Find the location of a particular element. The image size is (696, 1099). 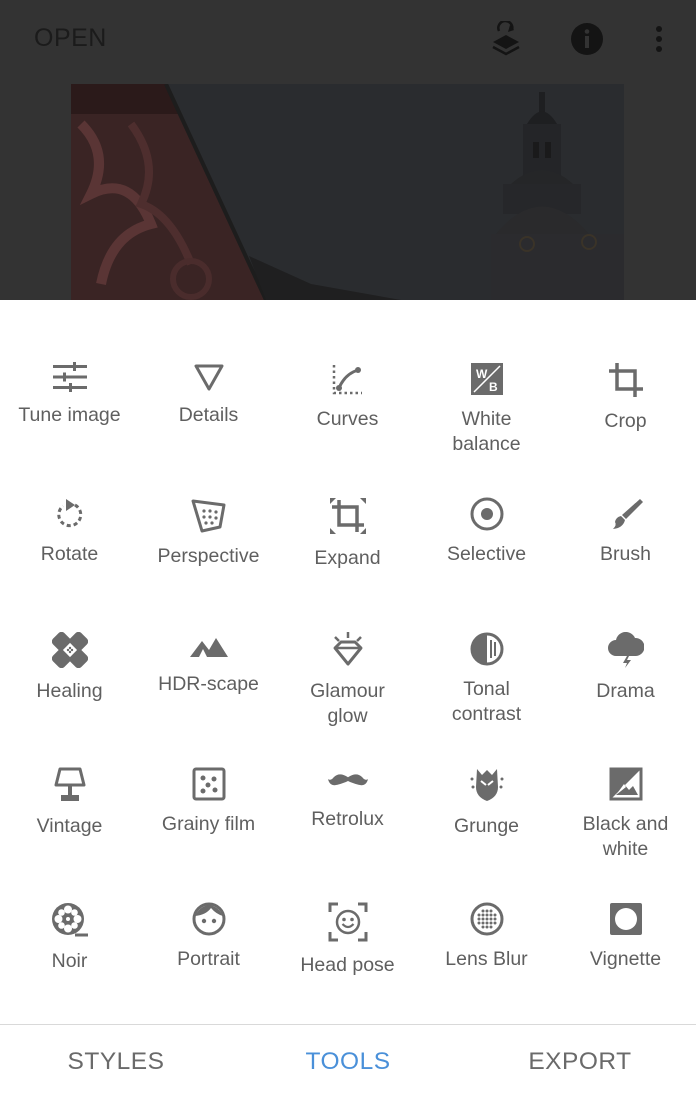

tonal-contrast-icon is located at coordinates (487, 649).